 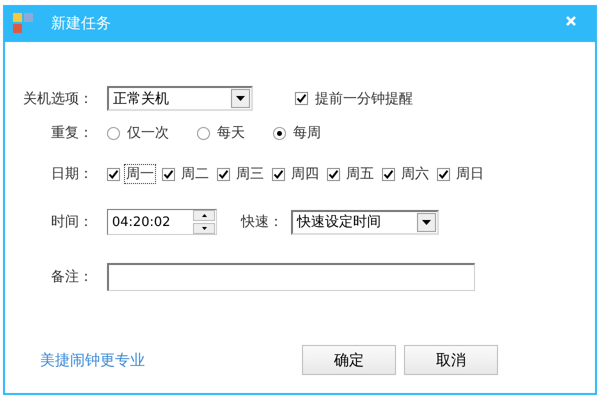 What do you see at coordinates (57, 99) in the screenshot?
I see `field-label: 关机选项：` at bounding box center [57, 99].